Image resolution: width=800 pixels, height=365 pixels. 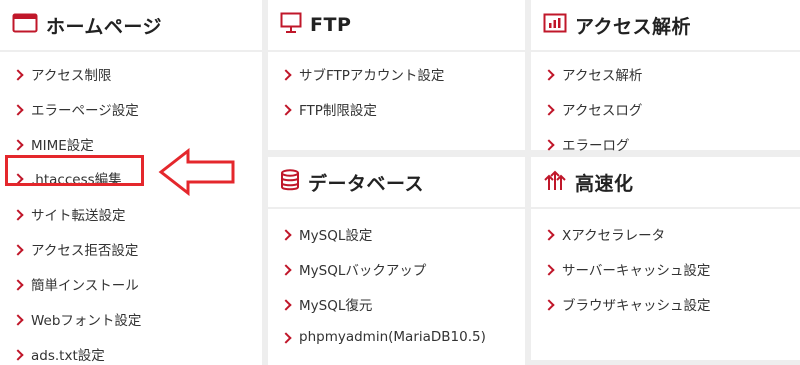 I want to click on ftp-header: FTP, so click(x=396, y=26).